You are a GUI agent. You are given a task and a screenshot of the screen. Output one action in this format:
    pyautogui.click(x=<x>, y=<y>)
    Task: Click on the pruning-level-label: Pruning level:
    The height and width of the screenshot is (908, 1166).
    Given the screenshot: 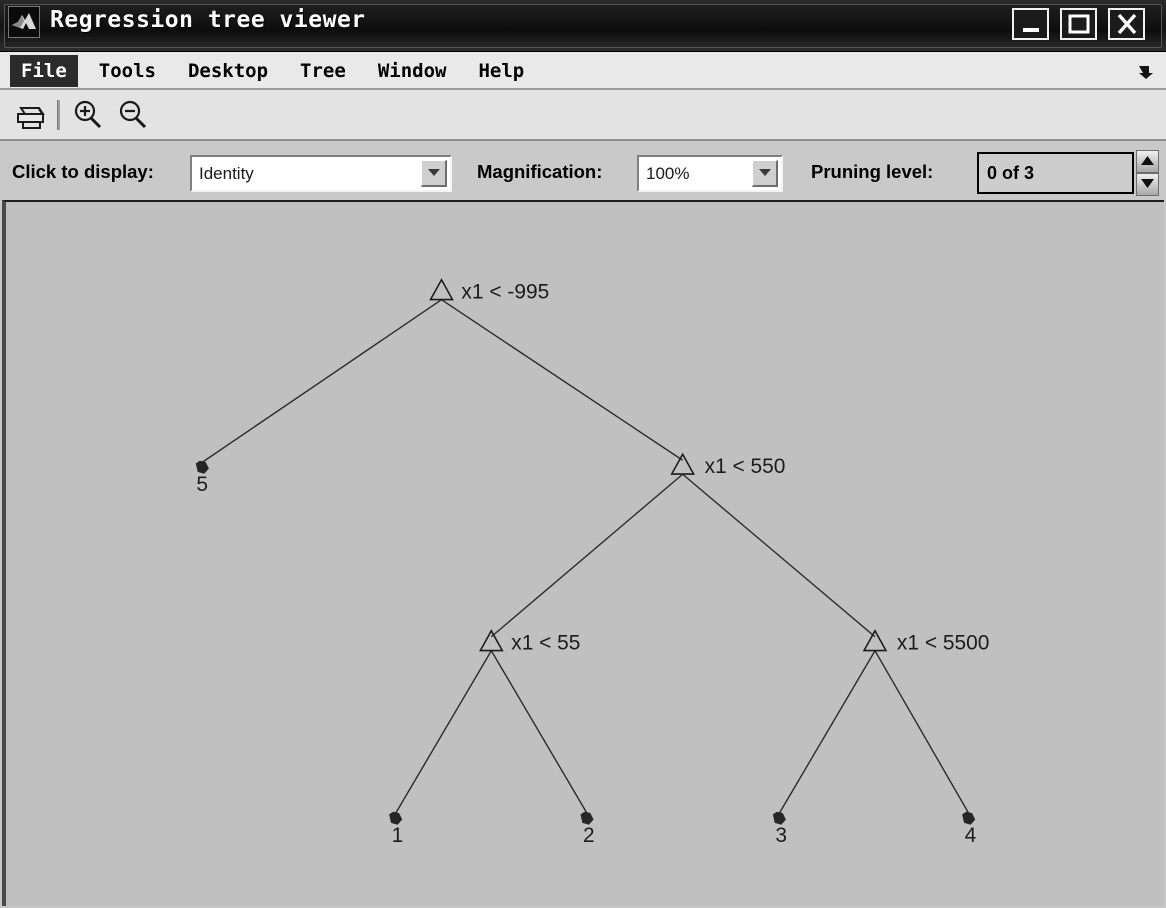 What is the action you would take?
    pyautogui.click(x=872, y=171)
    